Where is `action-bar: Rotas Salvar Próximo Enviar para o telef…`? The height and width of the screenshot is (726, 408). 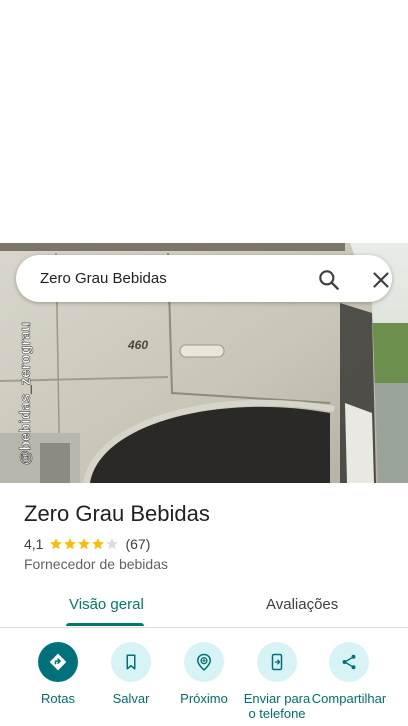
action-bar: Rotas Salvar Próximo Enviar para o telef… is located at coordinates (204, 683).